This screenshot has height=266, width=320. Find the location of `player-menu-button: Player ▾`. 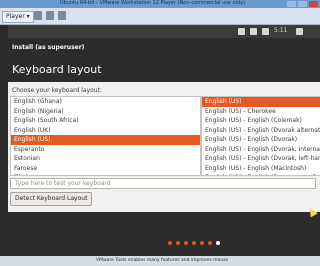

player-menu-button: Player ▾ is located at coordinates (18, 17).